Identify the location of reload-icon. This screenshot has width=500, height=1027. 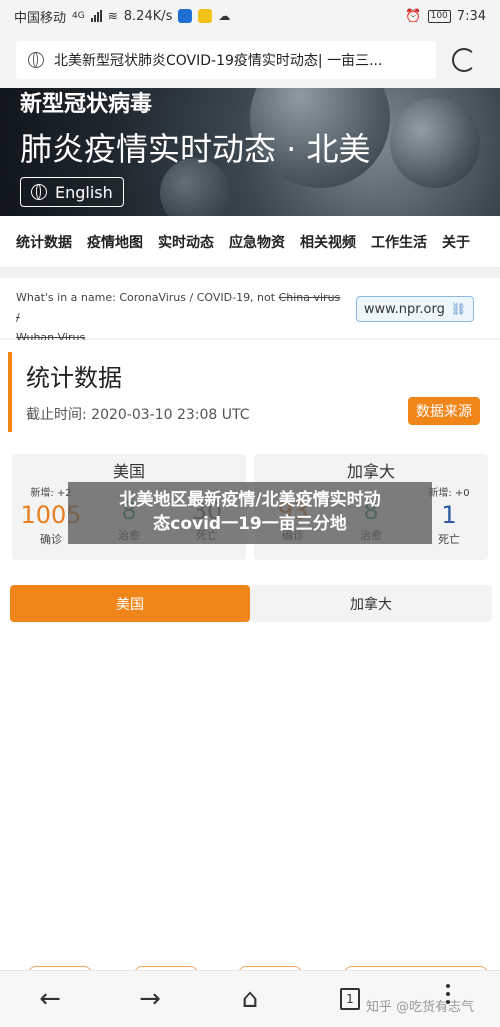
(464, 60).